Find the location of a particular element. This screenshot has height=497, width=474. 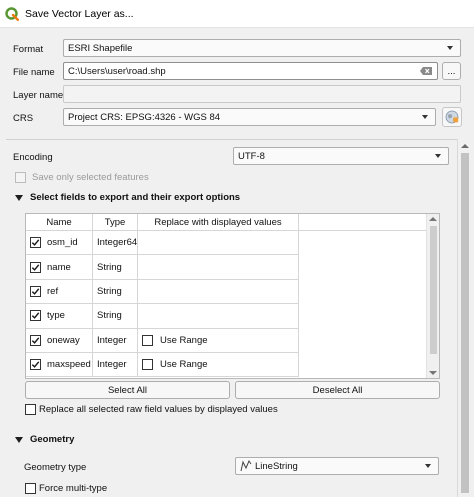

geometry-type-value: LineString is located at coordinates (276, 466).